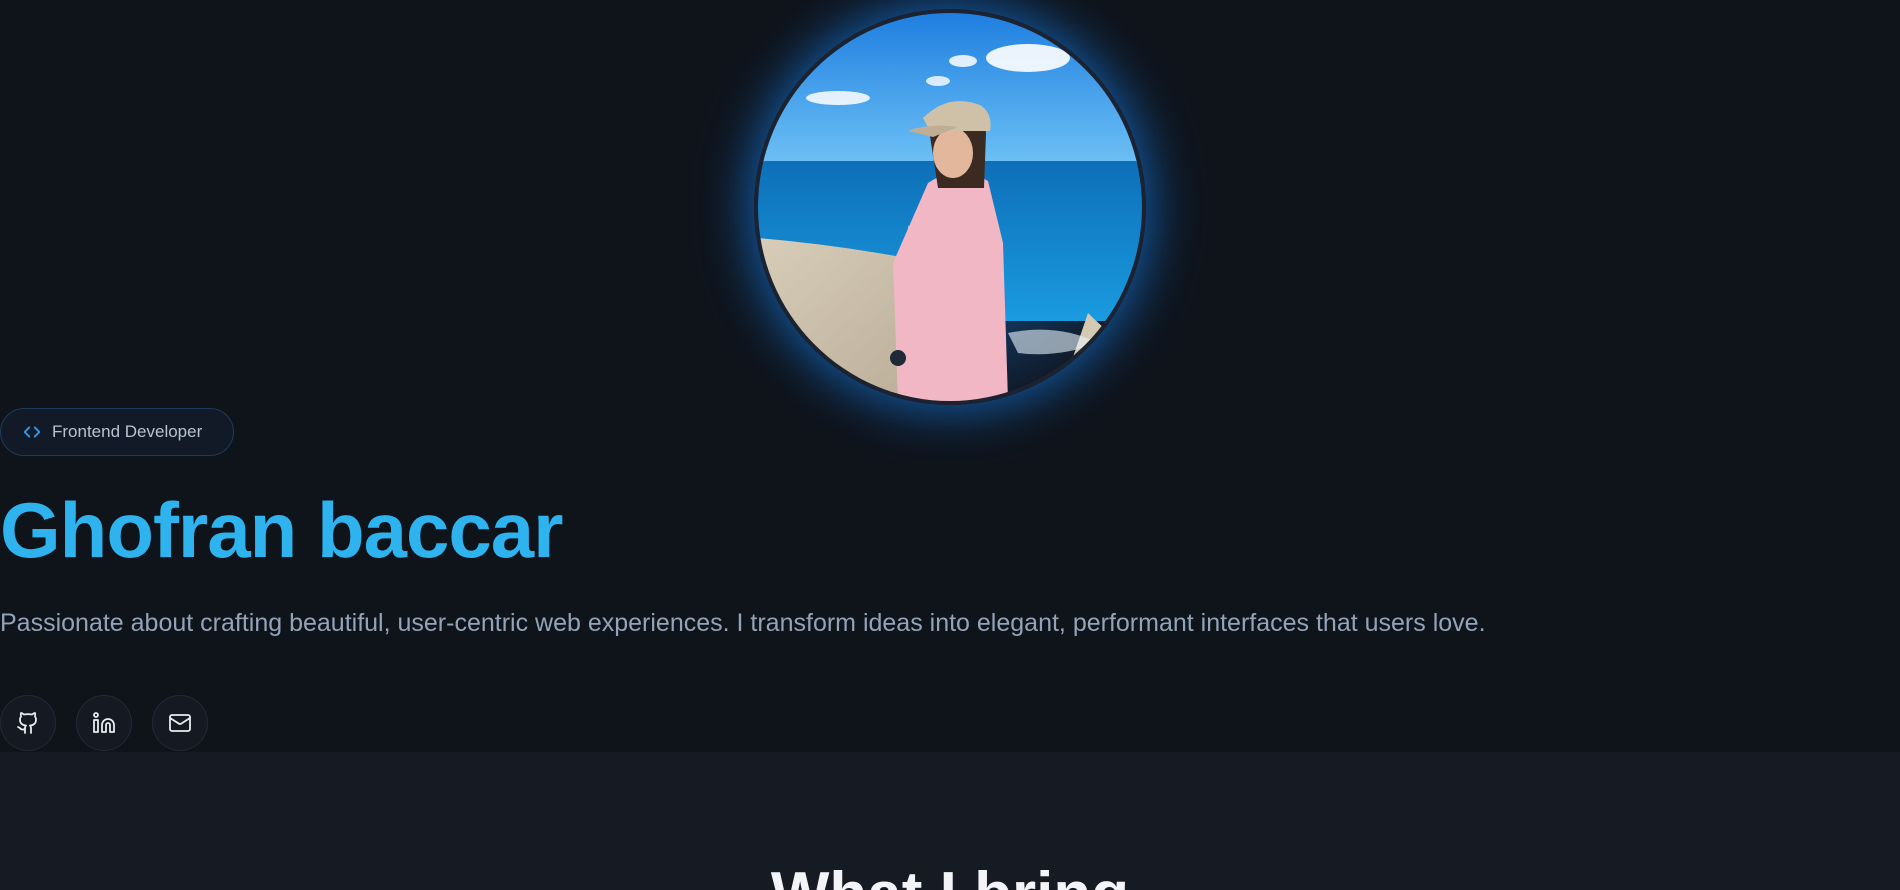  Describe the element at coordinates (950, 207) in the screenshot. I see `profile-photo` at that location.